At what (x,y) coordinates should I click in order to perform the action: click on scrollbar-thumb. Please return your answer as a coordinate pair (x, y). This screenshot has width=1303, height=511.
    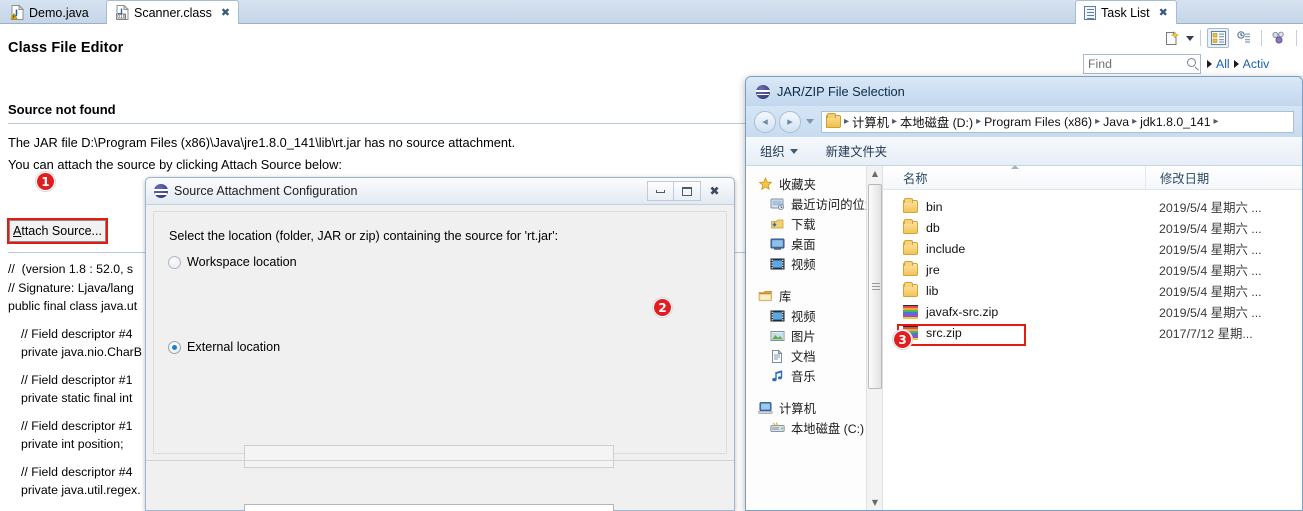
    Looking at the image, I should click on (875, 286).